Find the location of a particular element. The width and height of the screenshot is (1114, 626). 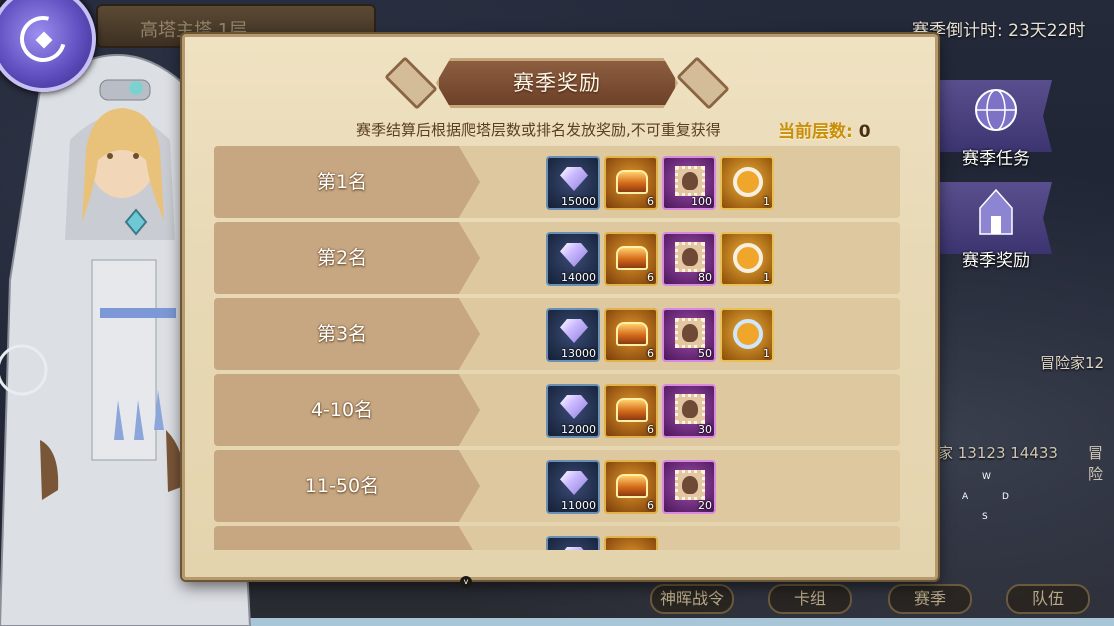

reward-item-gem is located at coordinates (573, 543).